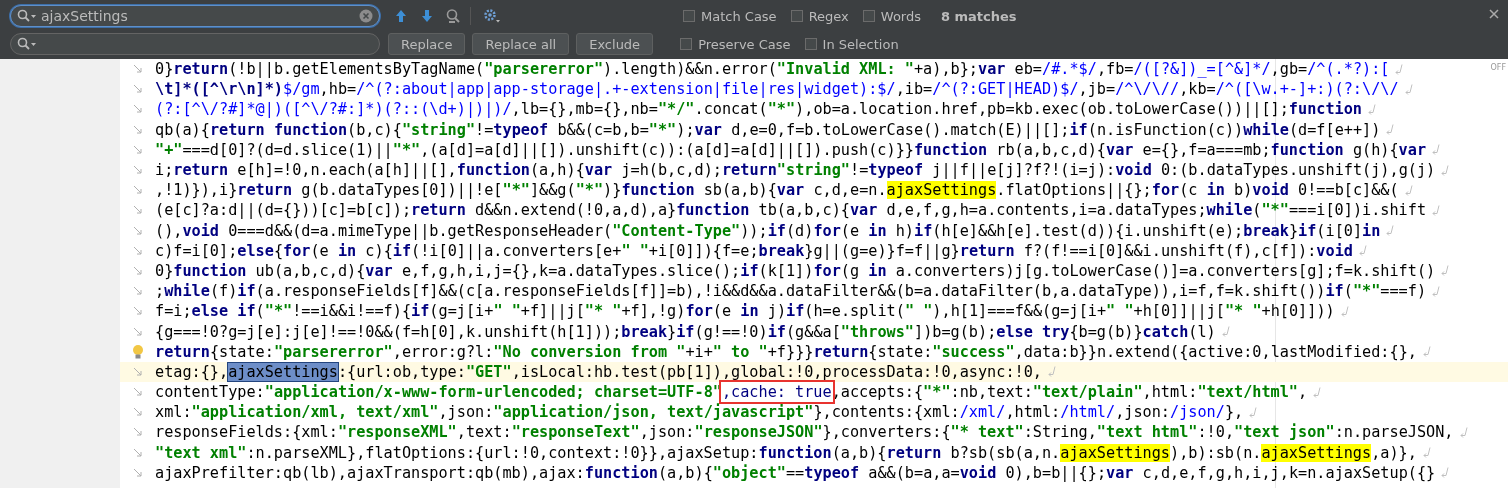 The image size is (1508, 488). Describe the element at coordinates (521, 44) in the screenshot. I see `replace-bar-button: Replace all` at that location.